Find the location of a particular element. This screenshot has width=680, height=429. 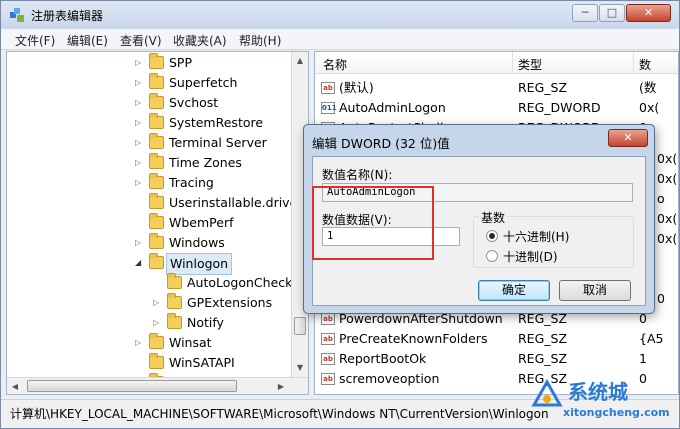

menu-bar: 文件(F) 编辑(E) 查看(V) 收藏夹(A) 帮助(H) is located at coordinates (340, 39).